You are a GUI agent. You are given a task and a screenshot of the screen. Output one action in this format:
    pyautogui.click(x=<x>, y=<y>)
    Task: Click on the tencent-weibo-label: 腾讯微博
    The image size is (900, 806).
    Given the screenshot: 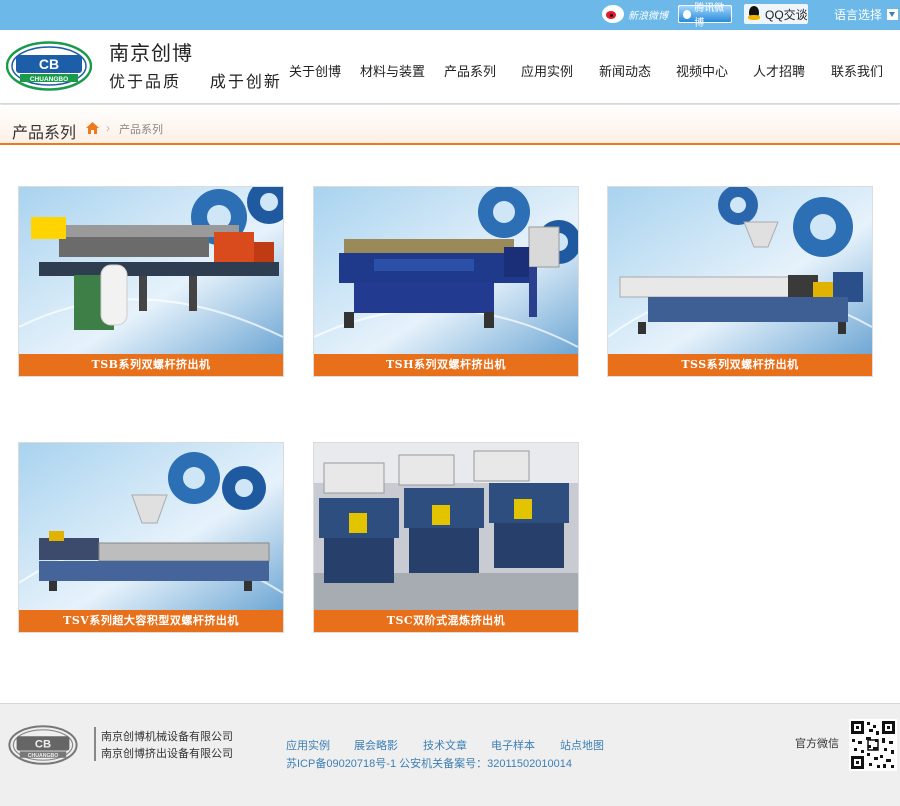 What is the action you would take?
    pyautogui.click(x=709, y=16)
    